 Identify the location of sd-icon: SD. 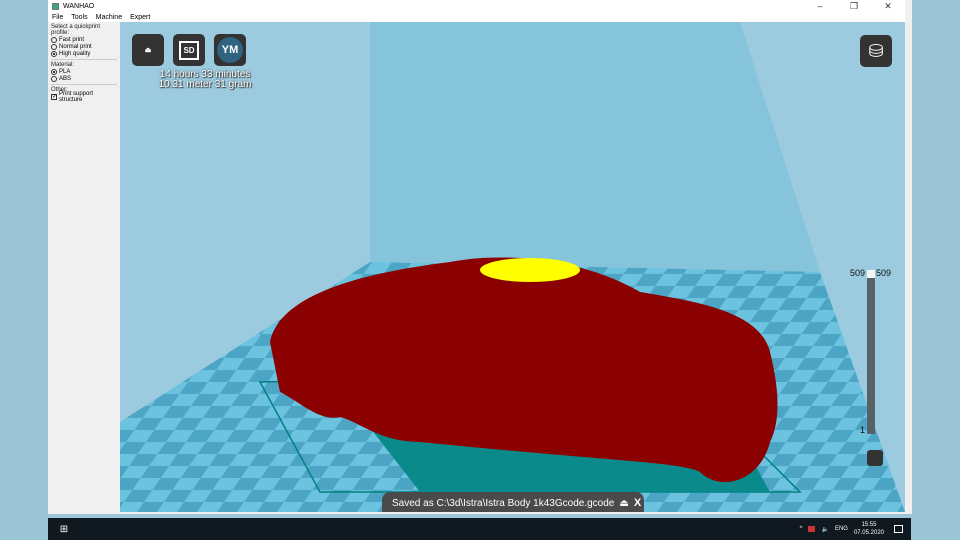
(189, 50).